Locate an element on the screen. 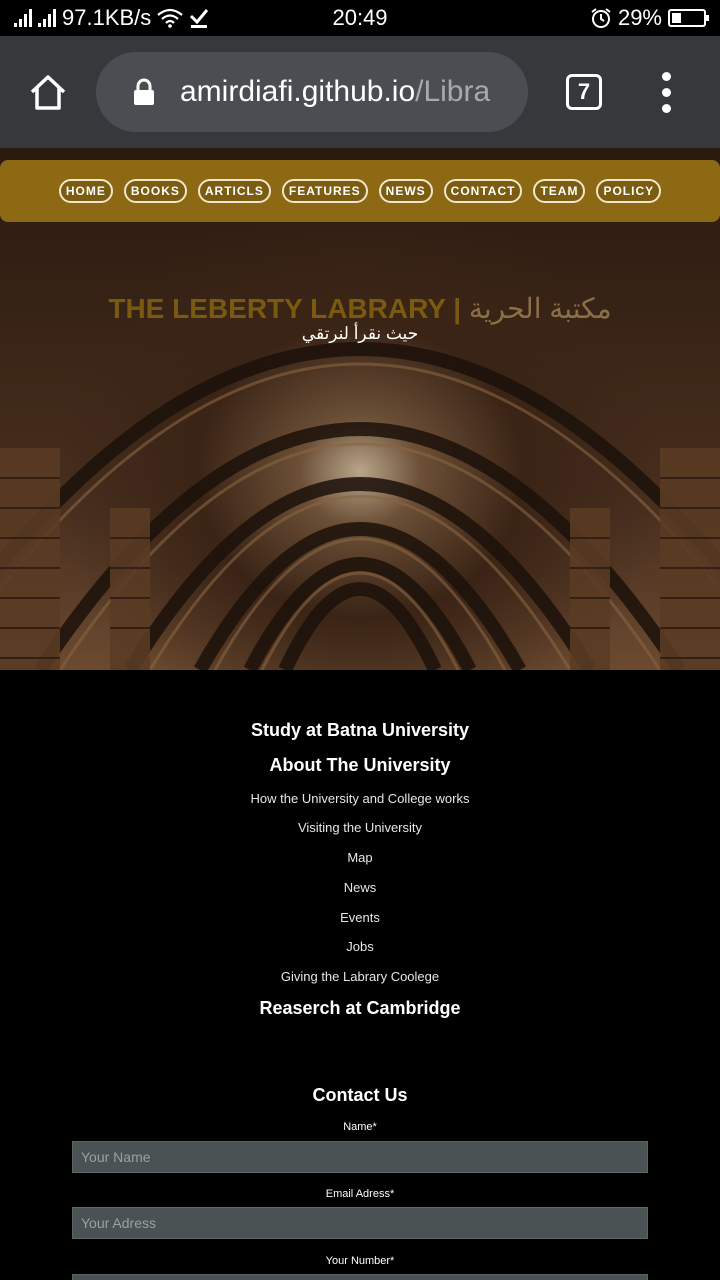 This screenshot has width=720, height=1280. heading-research: Reaserch at Cambridge is located at coordinates (360, 1008).